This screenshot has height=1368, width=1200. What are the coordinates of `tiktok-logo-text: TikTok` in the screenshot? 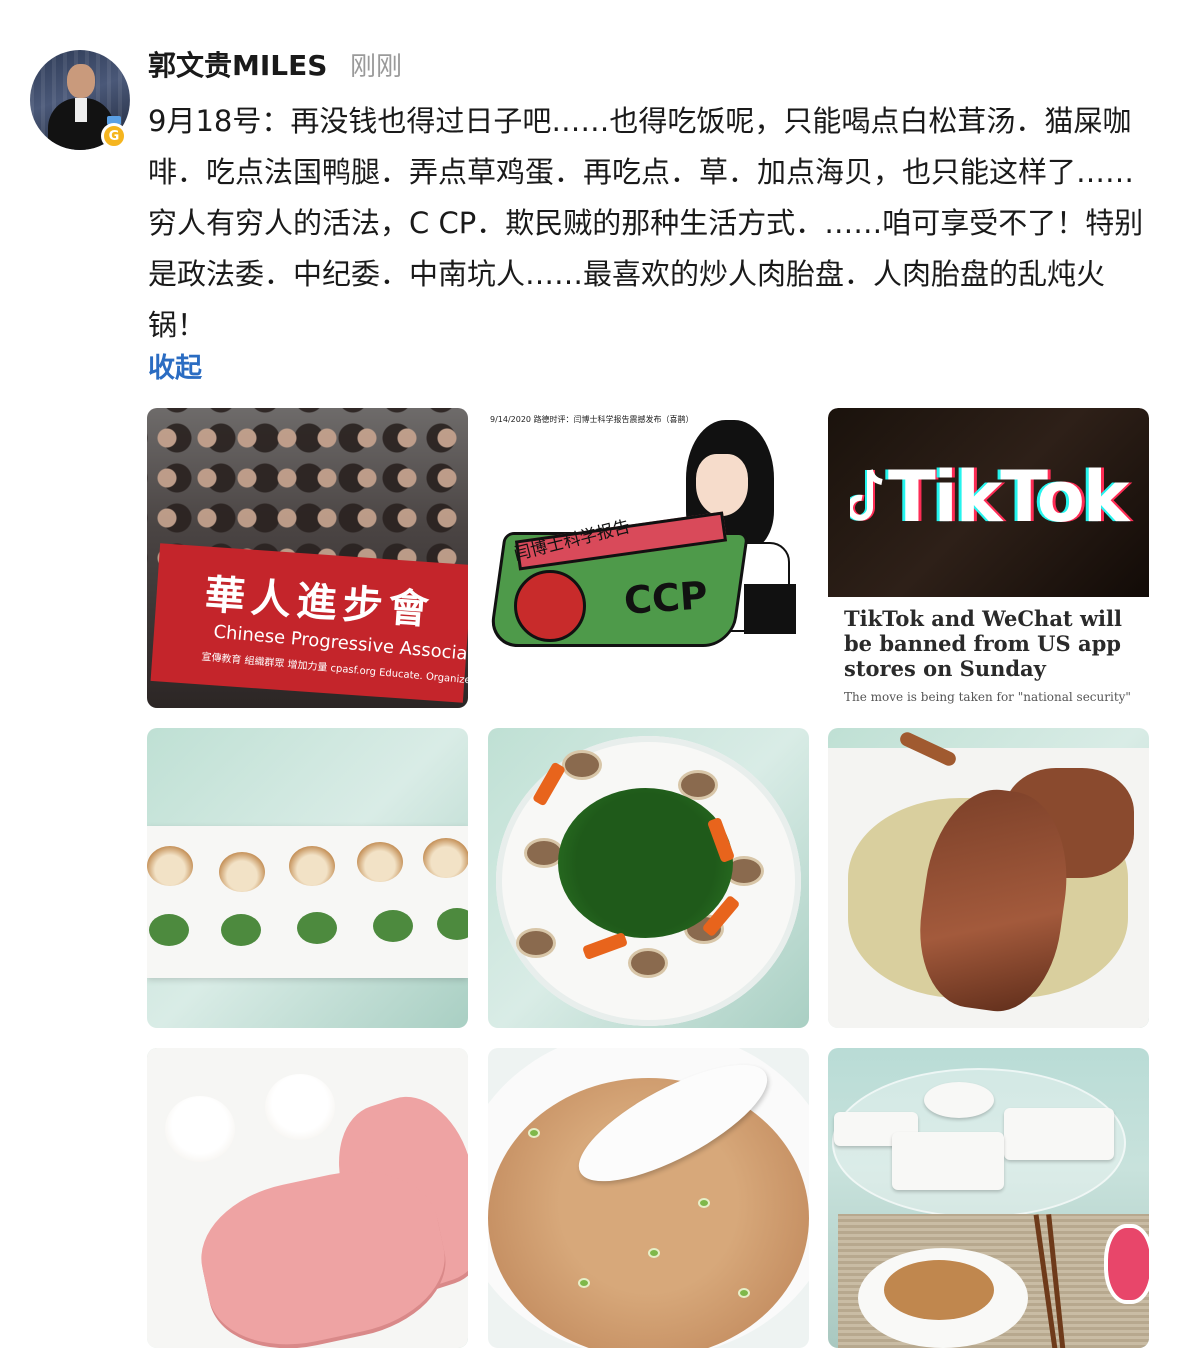 It's located at (1008, 497).